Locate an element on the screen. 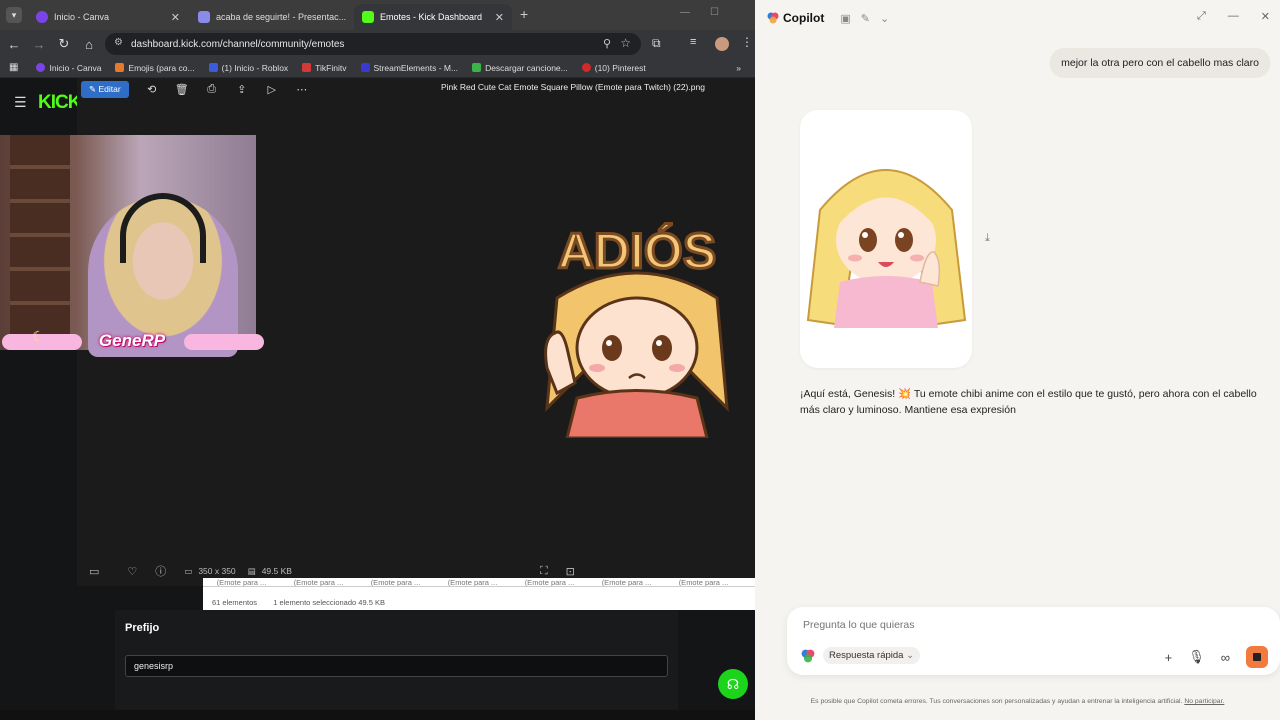  support-chat-button: ☊ is located at coordinates (733, 684).